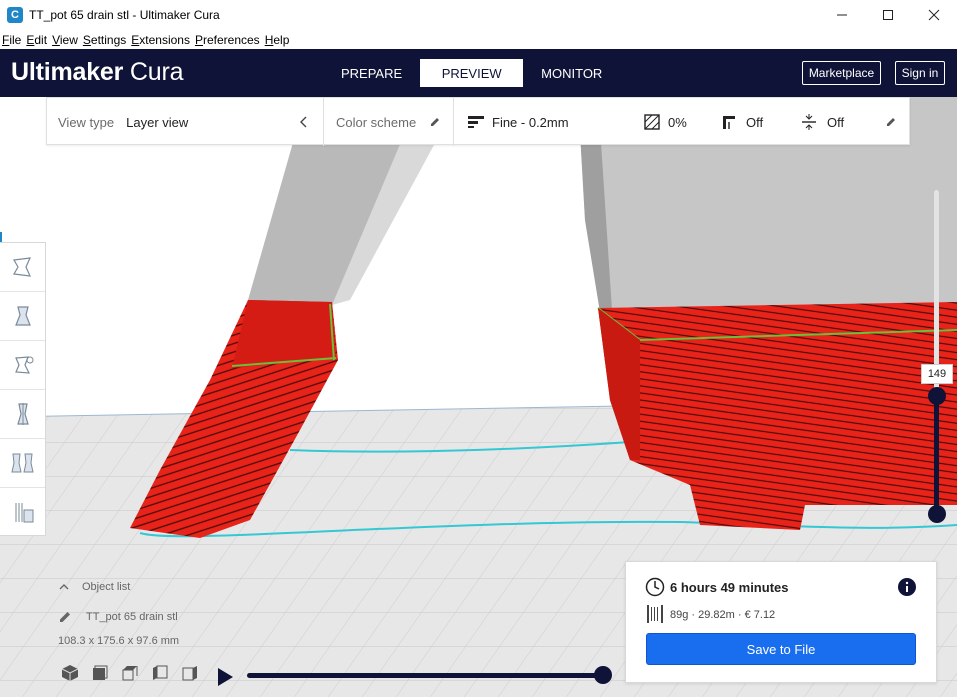 The height and width of the screenshot is (697, 957). Describe the element at coordinates (652, 122) in the screenshot. I see `infill-icon` at that location.